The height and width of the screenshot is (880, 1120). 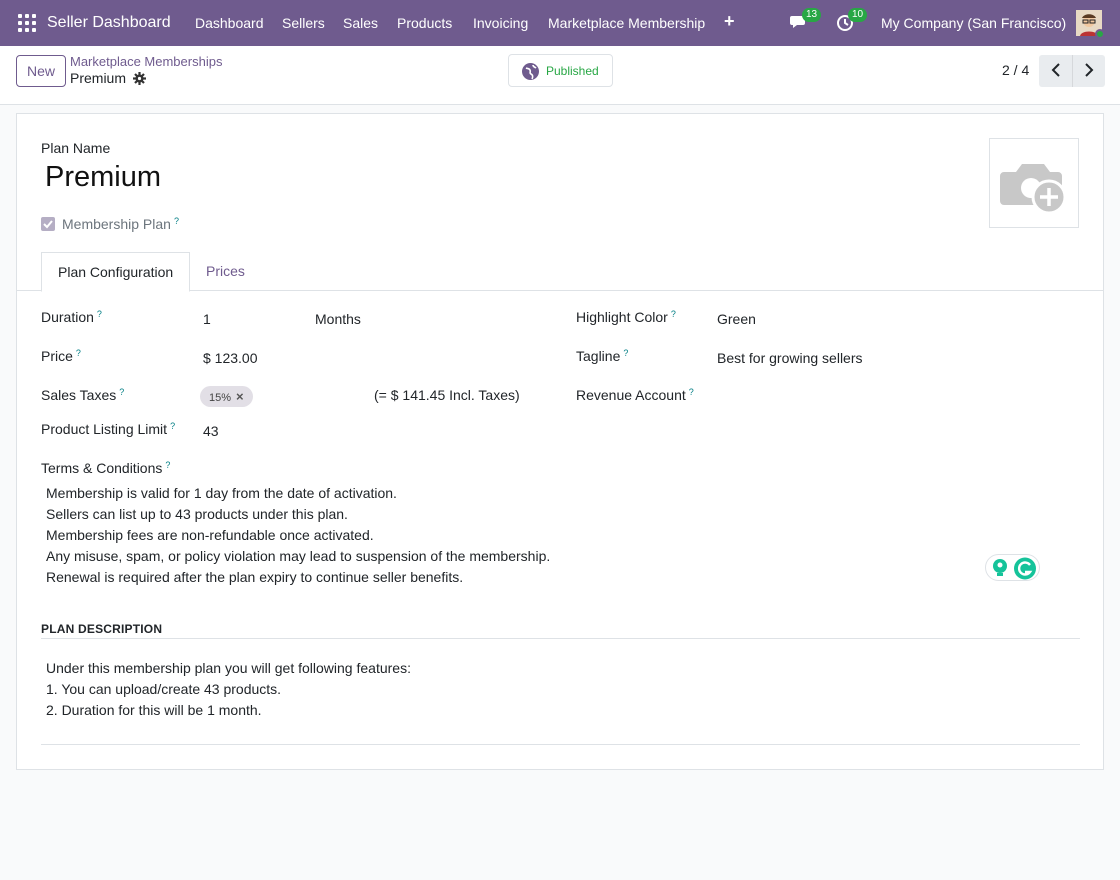 What do you see at coordinates (61, 356) in the screenshot?
I see `price-label: Price?` at bounding box center [61, 356].